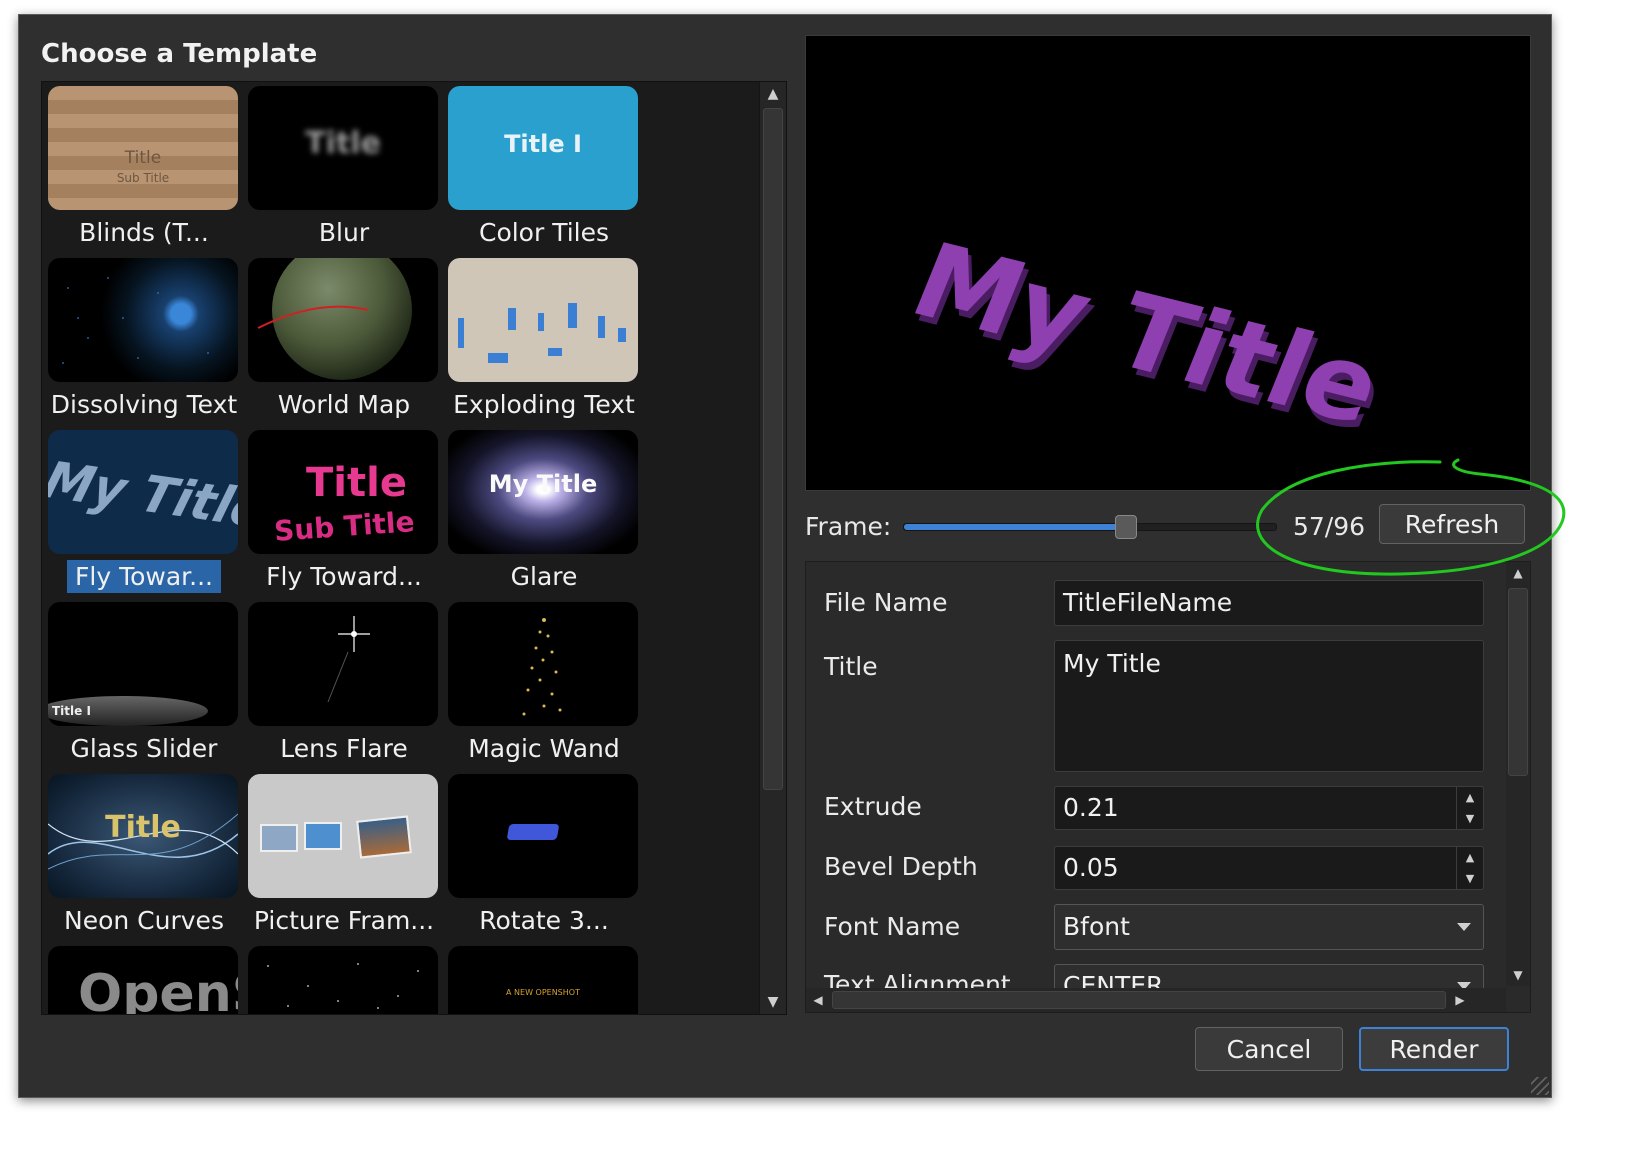 Image resolution: width=1640 pixels, height=1164 pixels. I want to click on extrude-row: Extrude 0.21 ▲ ▼, so click(1151, 808).